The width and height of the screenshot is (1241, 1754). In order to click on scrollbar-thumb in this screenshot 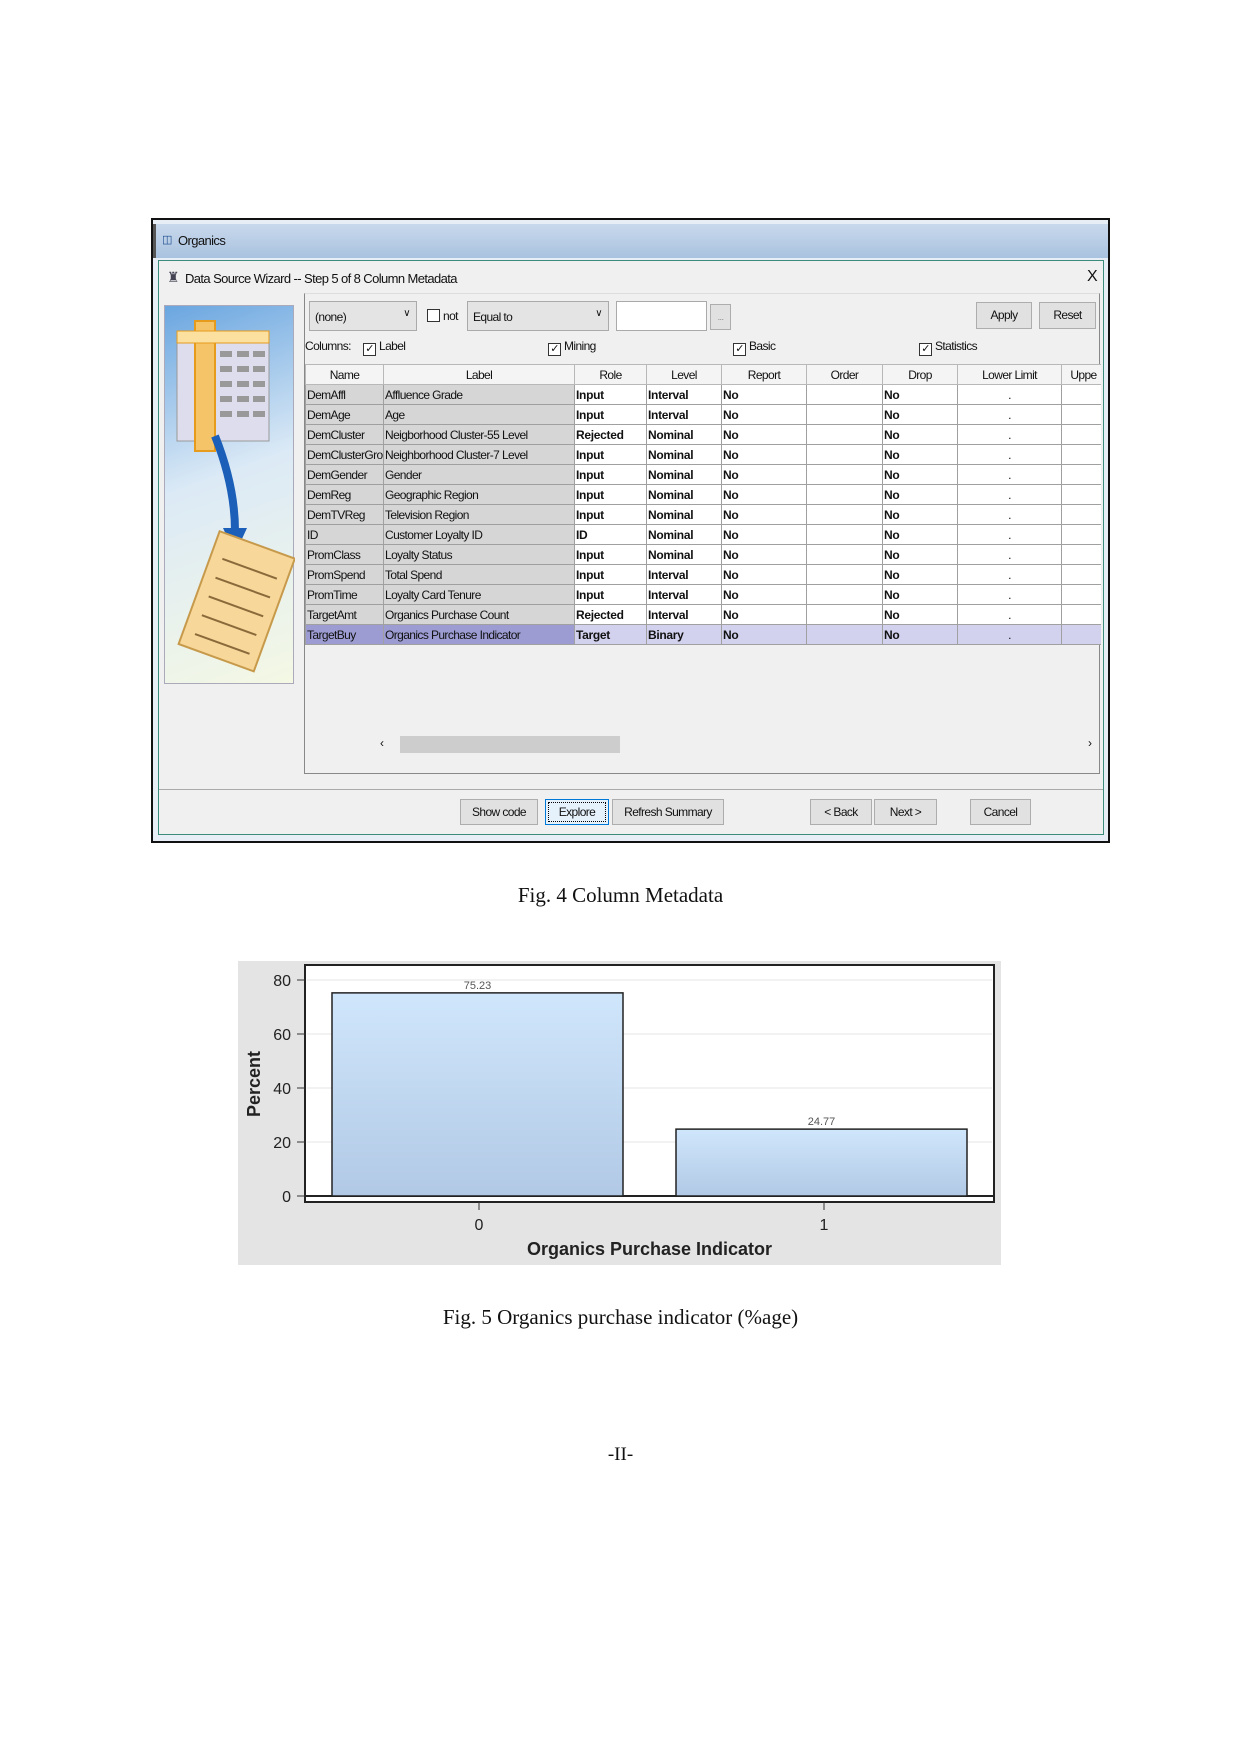, I will do `click(510, 744)`.